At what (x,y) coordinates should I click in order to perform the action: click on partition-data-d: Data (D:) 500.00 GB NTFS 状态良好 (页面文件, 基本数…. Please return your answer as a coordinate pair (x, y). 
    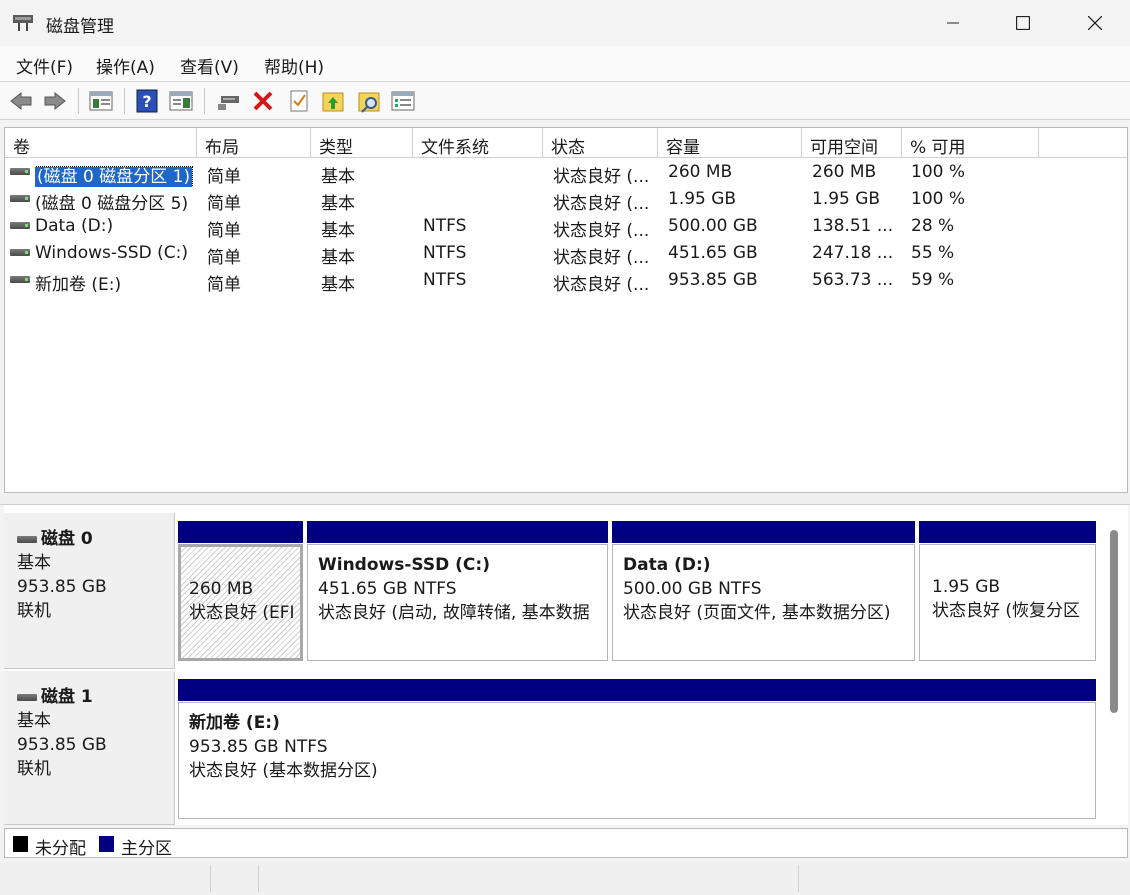
    Looking at the image, I should click on (763, 591).